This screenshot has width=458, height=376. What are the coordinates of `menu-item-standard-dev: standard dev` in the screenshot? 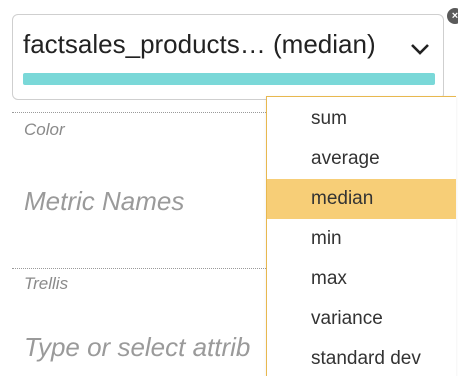 It's located at (361, 357).